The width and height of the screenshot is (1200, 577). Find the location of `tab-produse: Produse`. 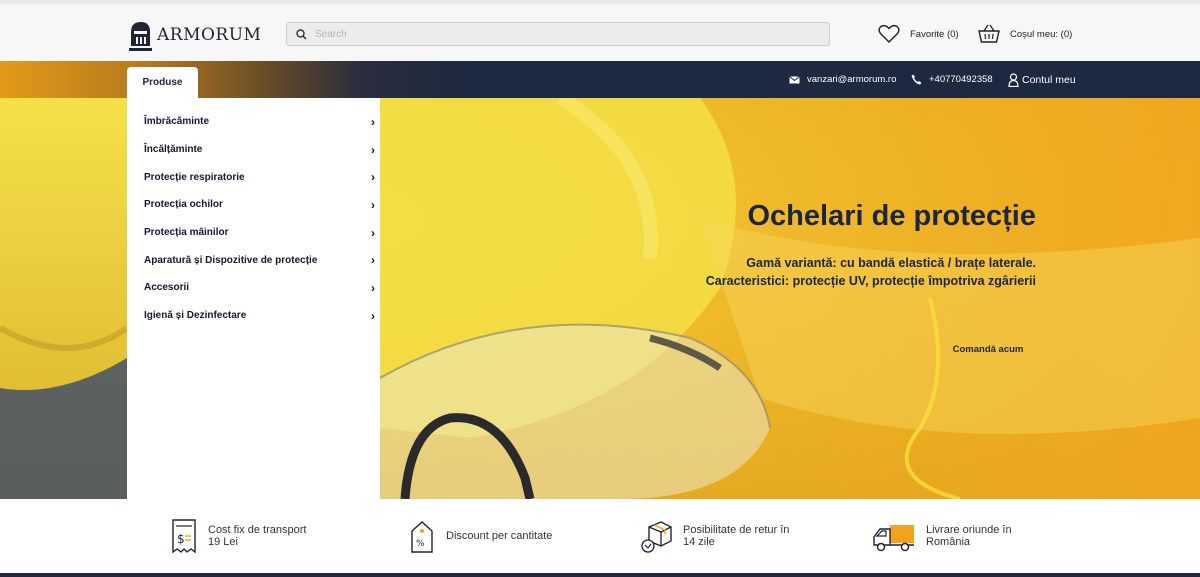

tab-produse: Produse is located at coordinates (162, 82).